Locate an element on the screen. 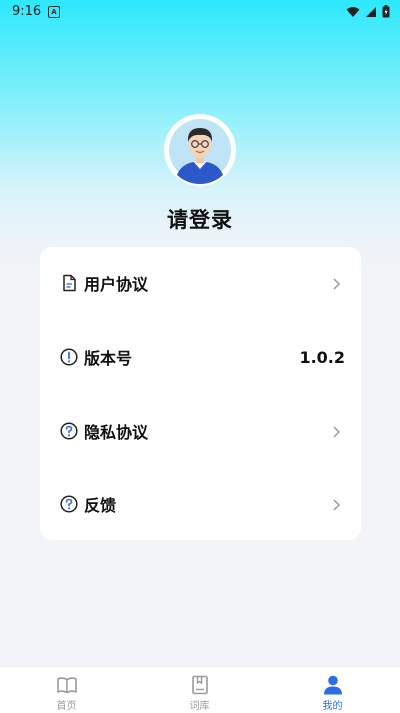 Image resolution: width=400 pixels, height=713 pixels. document-icon is located at coordinates (69, 283).